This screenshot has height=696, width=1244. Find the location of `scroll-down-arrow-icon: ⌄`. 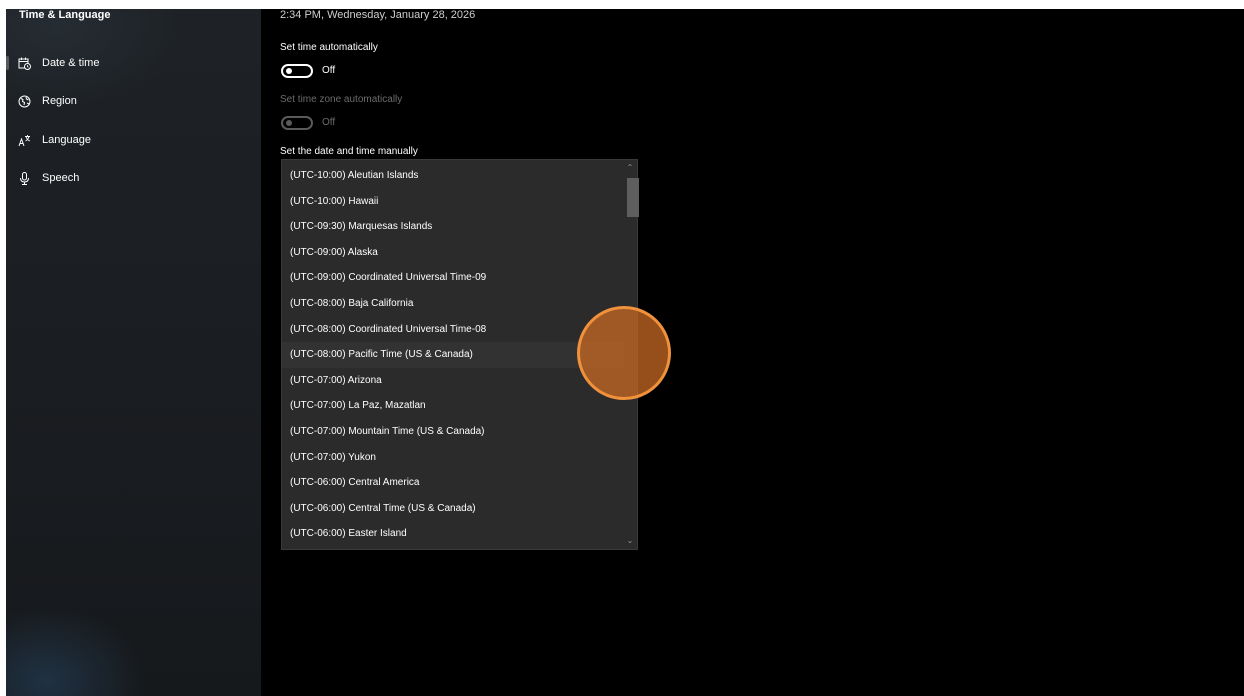

scroll-down-arrow-icon: ⌄ is located at coordinates (630, 541).